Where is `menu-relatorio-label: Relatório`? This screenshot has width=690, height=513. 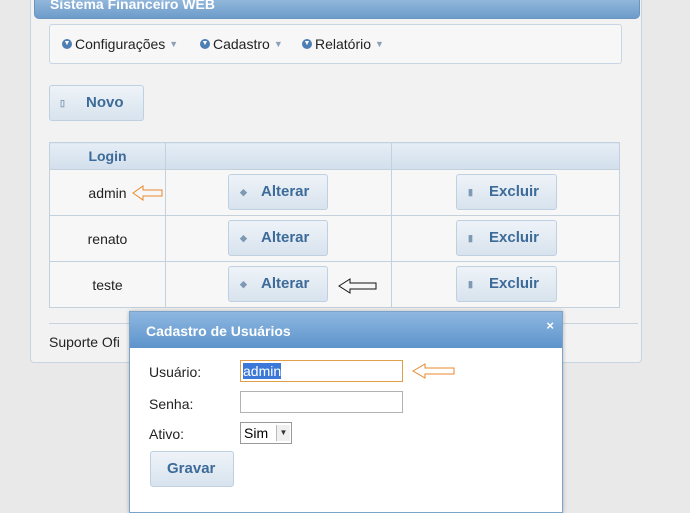
menu-relatorio-label: Relatório is located at coordinates (343, 44).